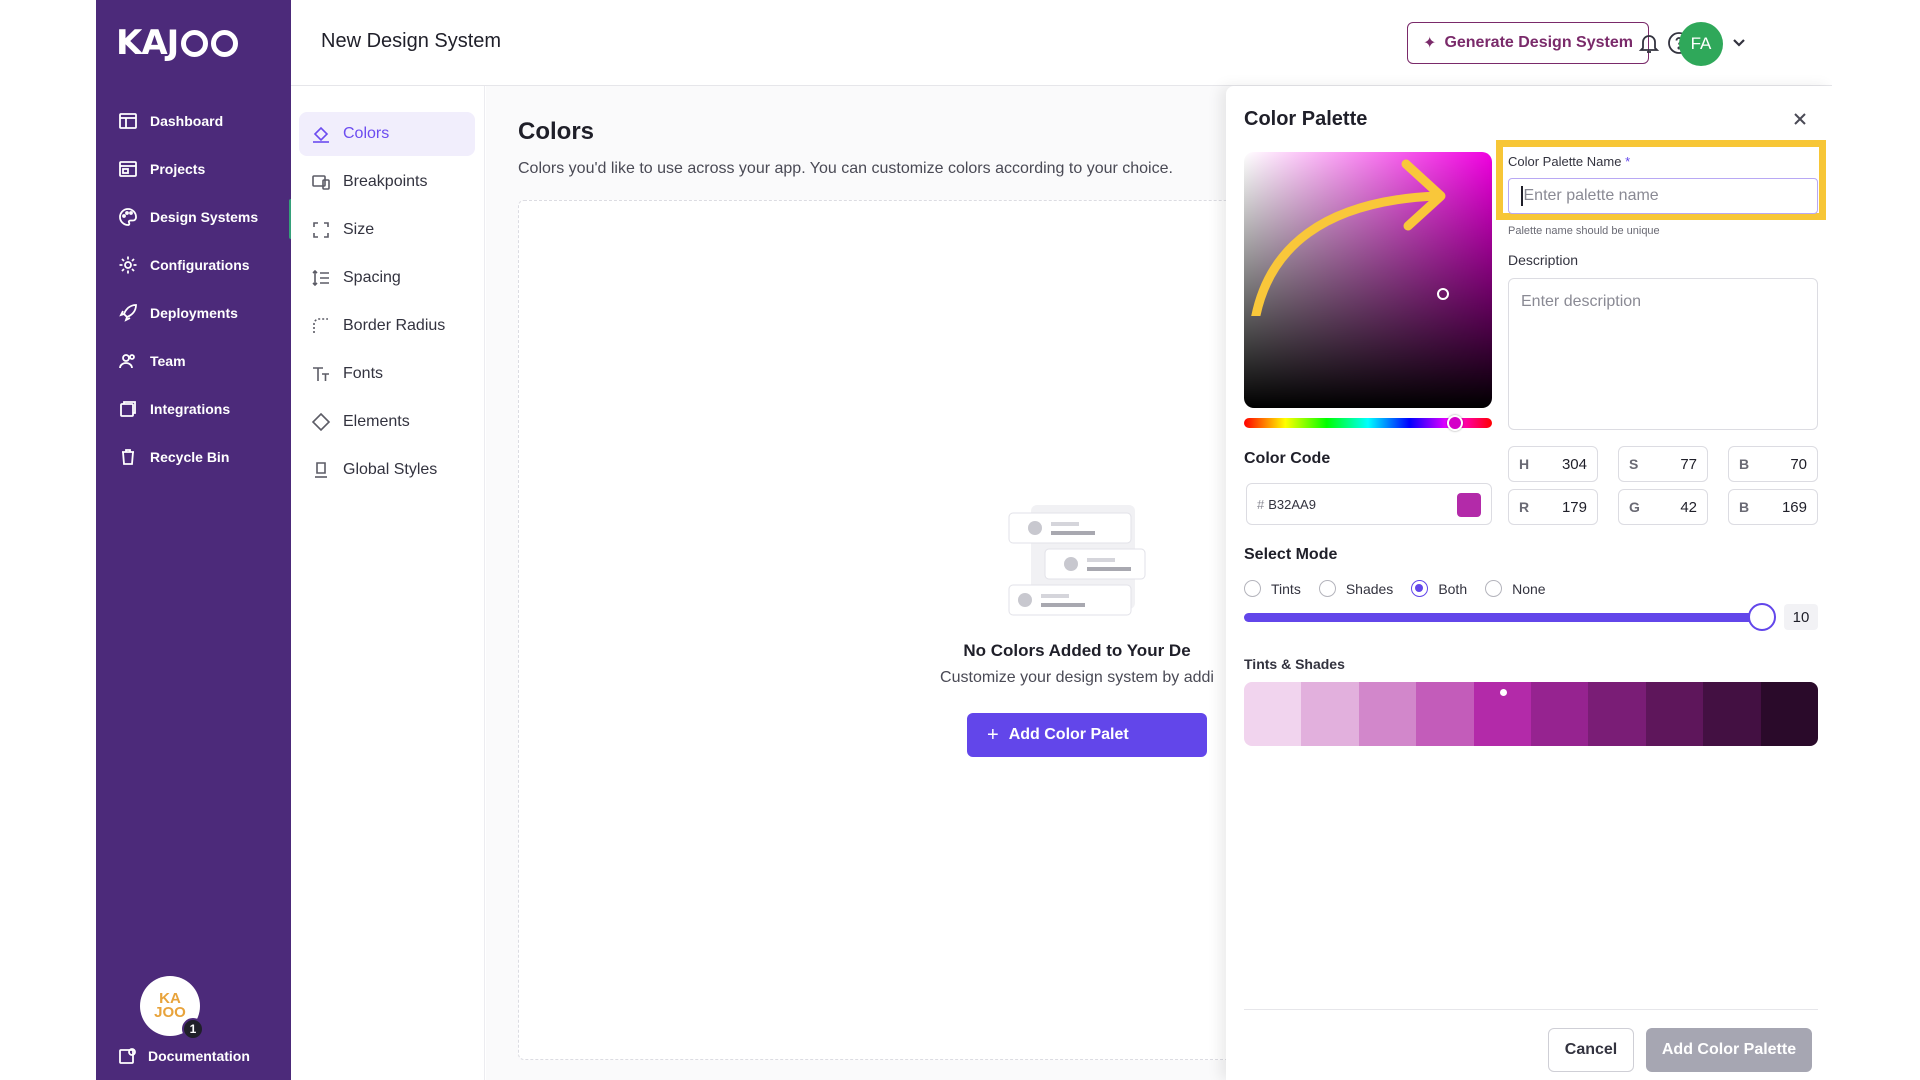 This screenshot has height=1080, width=1920. I want to click on mode-radio-both: Both, so click(1439, 588).